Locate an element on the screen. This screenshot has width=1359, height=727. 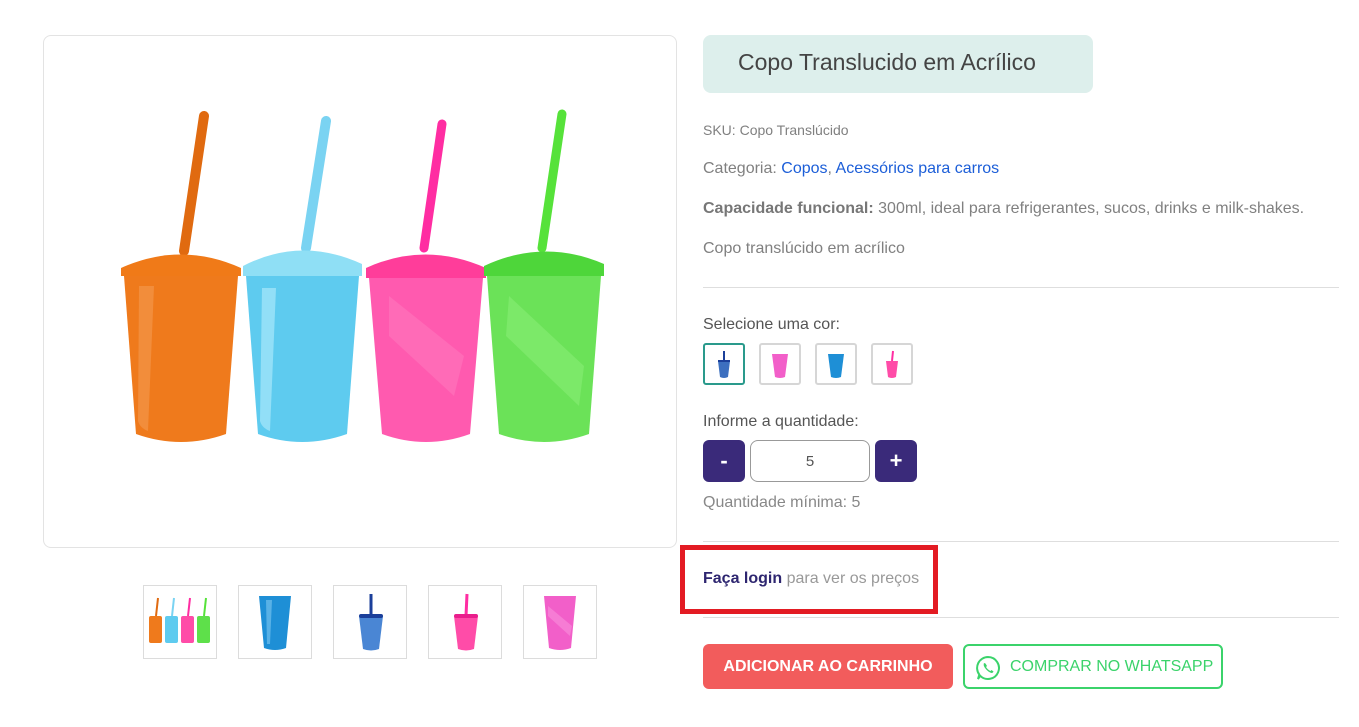
product-title-box: Copo Translucido em Acrílico is located at coordinates (898, 64).